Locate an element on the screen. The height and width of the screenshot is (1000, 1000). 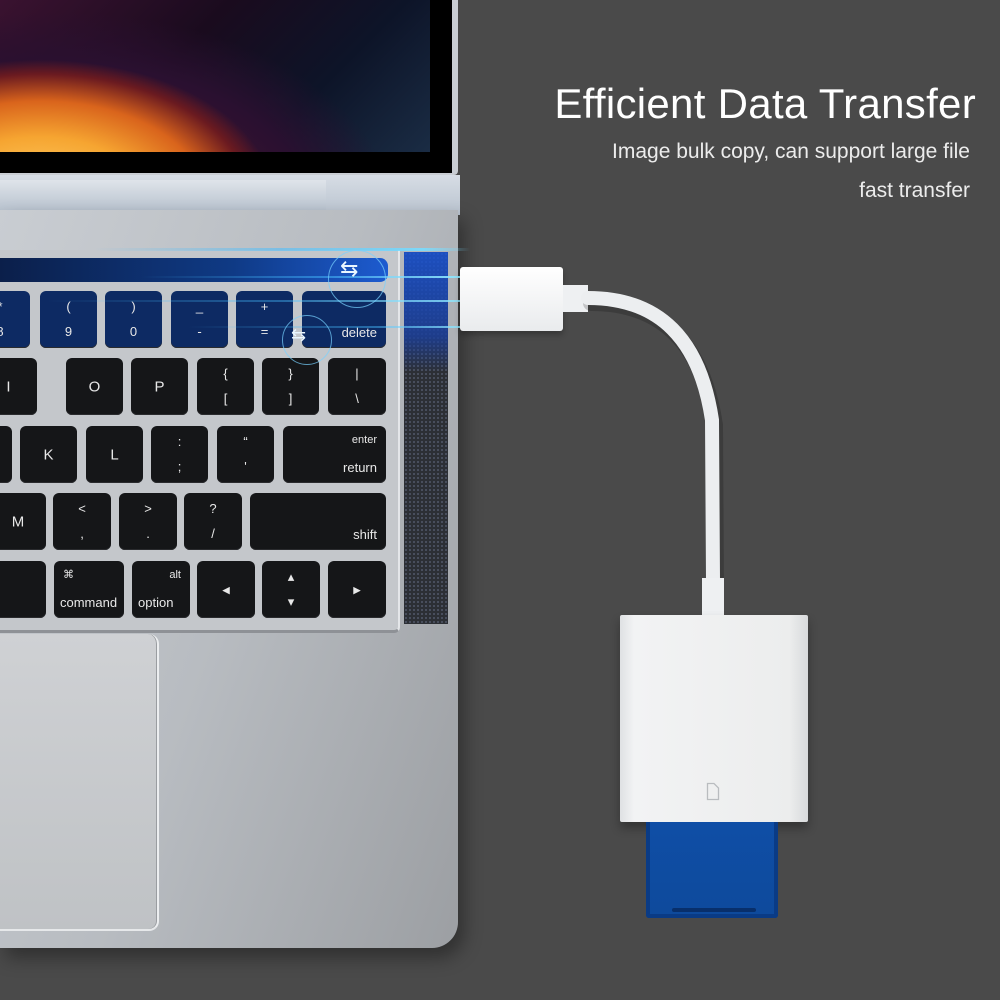
headline-subtitle-line-2: fast transfer is located at coordinates (914, 190).